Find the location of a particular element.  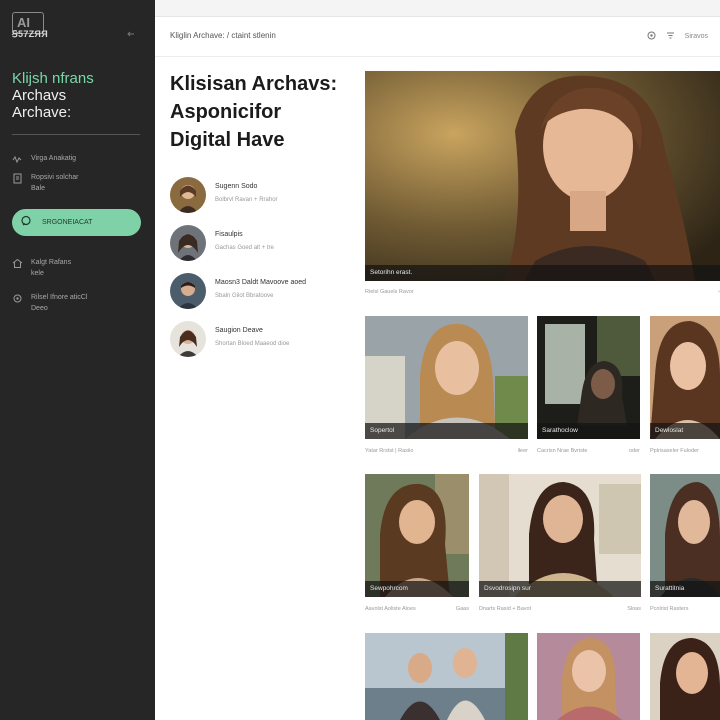

person-meta: Sbaln Gilot Bbratoove is located at coordinates (244, 296).